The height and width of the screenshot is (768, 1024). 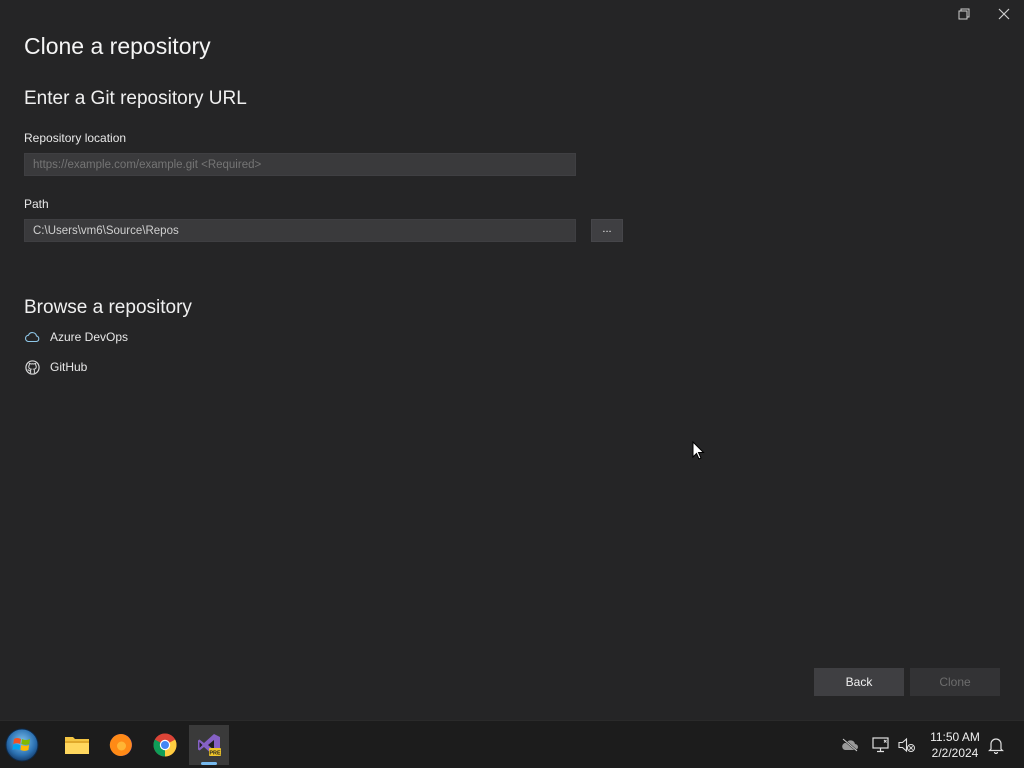 I want to click on tray-notifications, so click(x=996, y=745).